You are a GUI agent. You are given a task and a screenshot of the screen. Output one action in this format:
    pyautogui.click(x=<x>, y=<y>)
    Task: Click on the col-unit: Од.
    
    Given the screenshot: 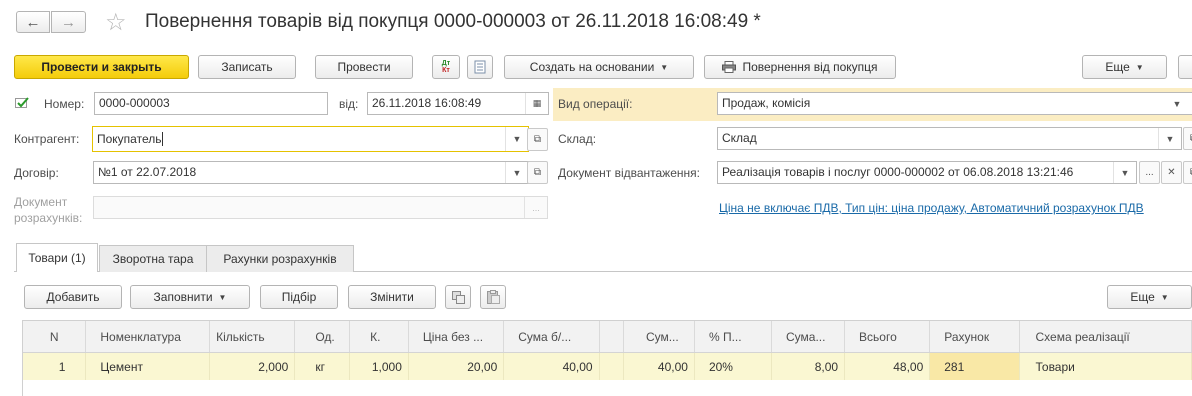 What is the action you would take?
    pyautogui.click(x=322, y=337)
    